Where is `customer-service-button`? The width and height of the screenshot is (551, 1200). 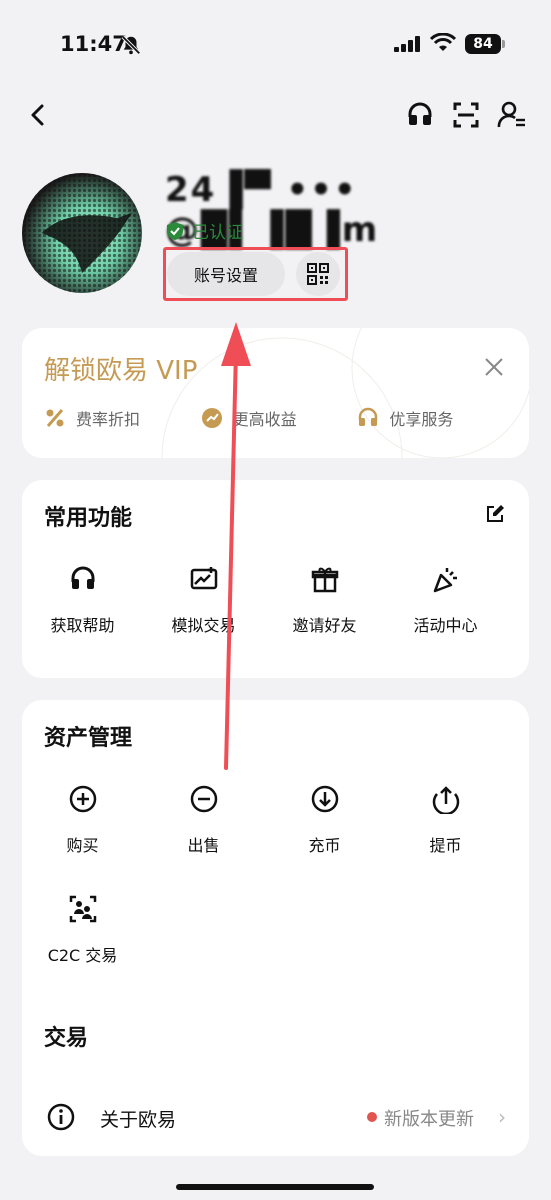 customer-service-button is located at coordinates (420, 115).